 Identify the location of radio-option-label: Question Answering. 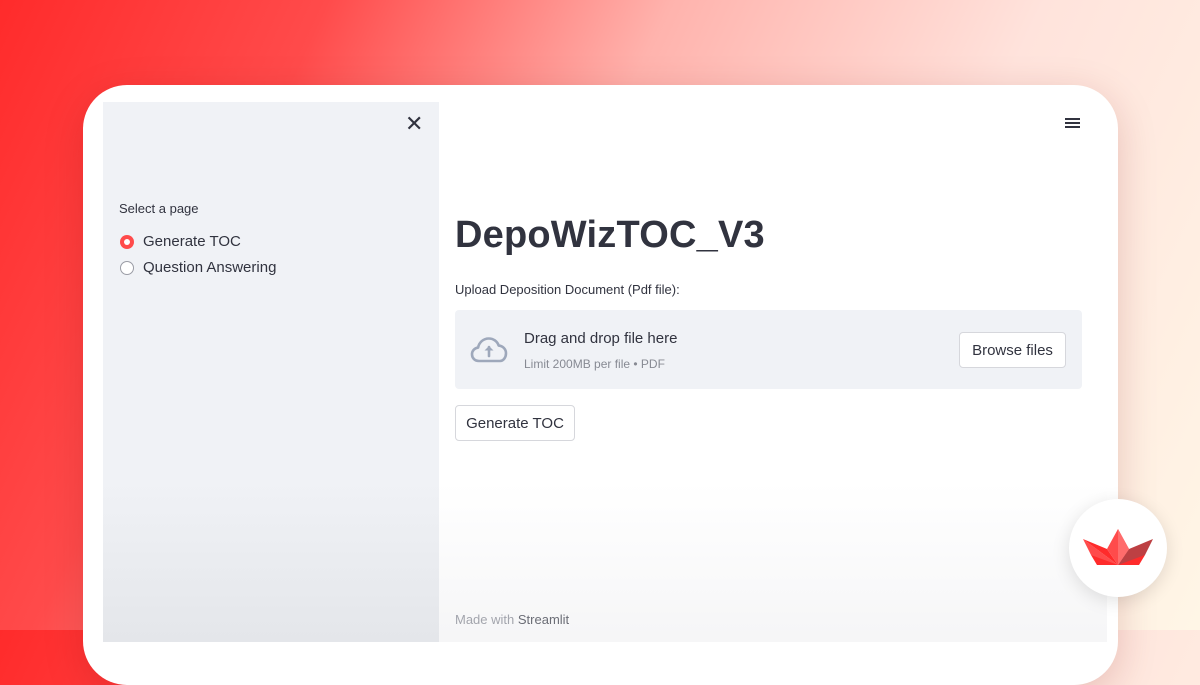
(210, 267).